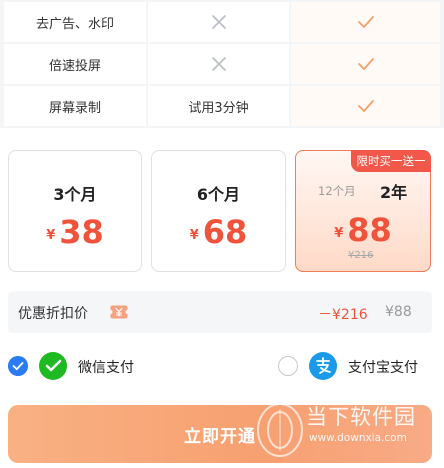 The image size is (444, 468). I want to click on trial-cell: 试用3分钟, so click(218, 106).